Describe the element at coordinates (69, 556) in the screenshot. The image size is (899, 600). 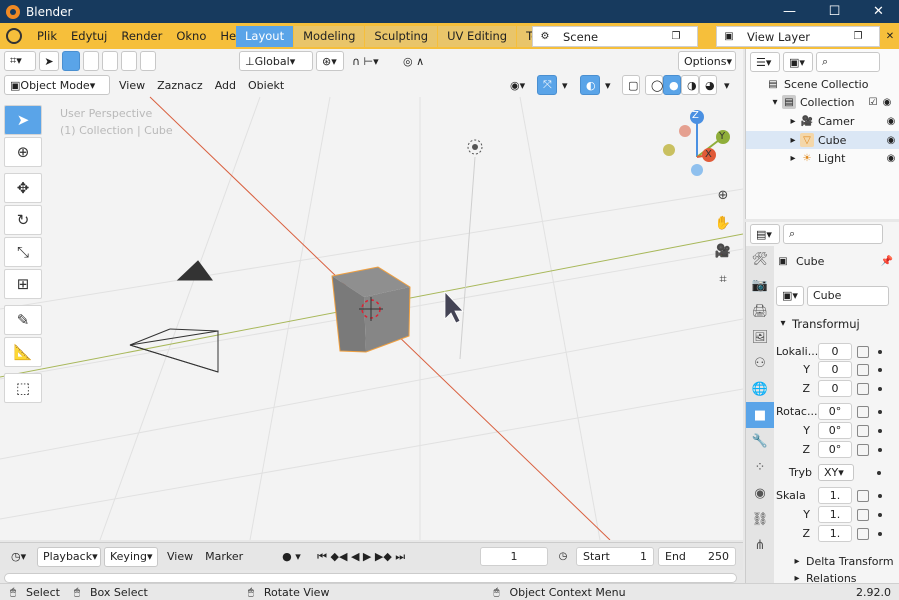
I see `playback-menu: Playback ▾` at that location.